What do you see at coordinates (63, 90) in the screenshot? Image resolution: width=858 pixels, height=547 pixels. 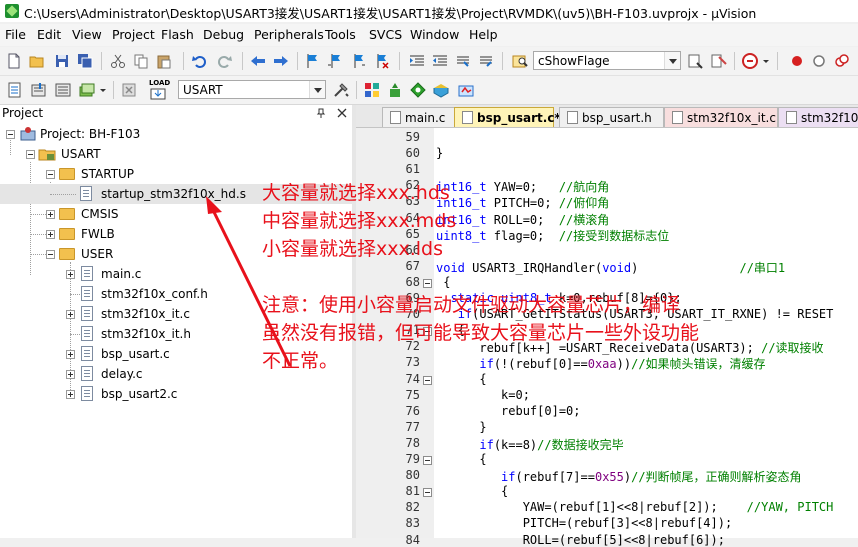 I see `rebuild-icon` at bounding box center [63, 90].